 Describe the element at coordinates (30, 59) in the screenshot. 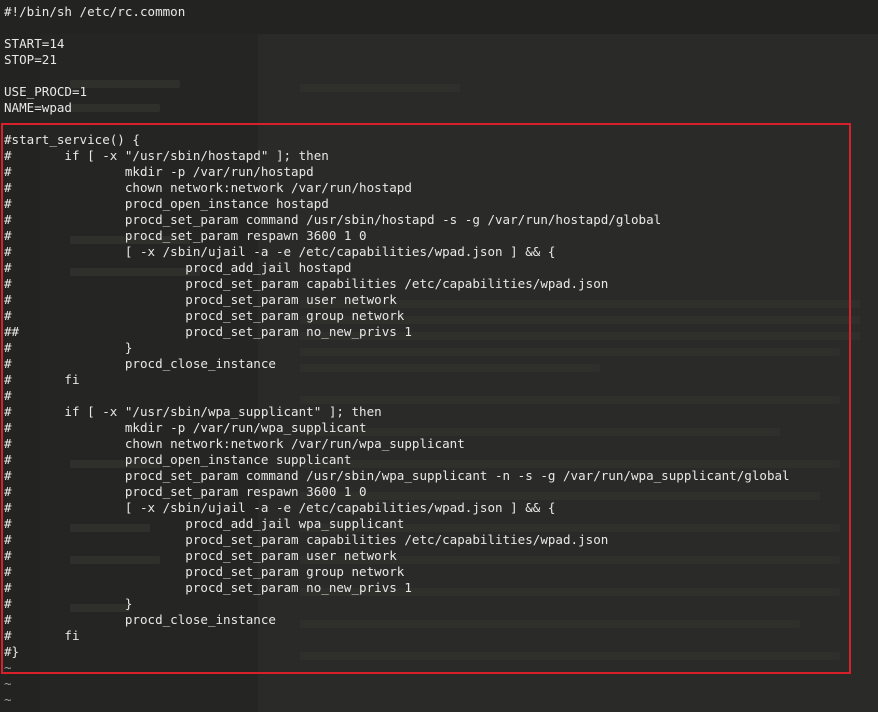

I see `code-line: STOP=21` at that location.